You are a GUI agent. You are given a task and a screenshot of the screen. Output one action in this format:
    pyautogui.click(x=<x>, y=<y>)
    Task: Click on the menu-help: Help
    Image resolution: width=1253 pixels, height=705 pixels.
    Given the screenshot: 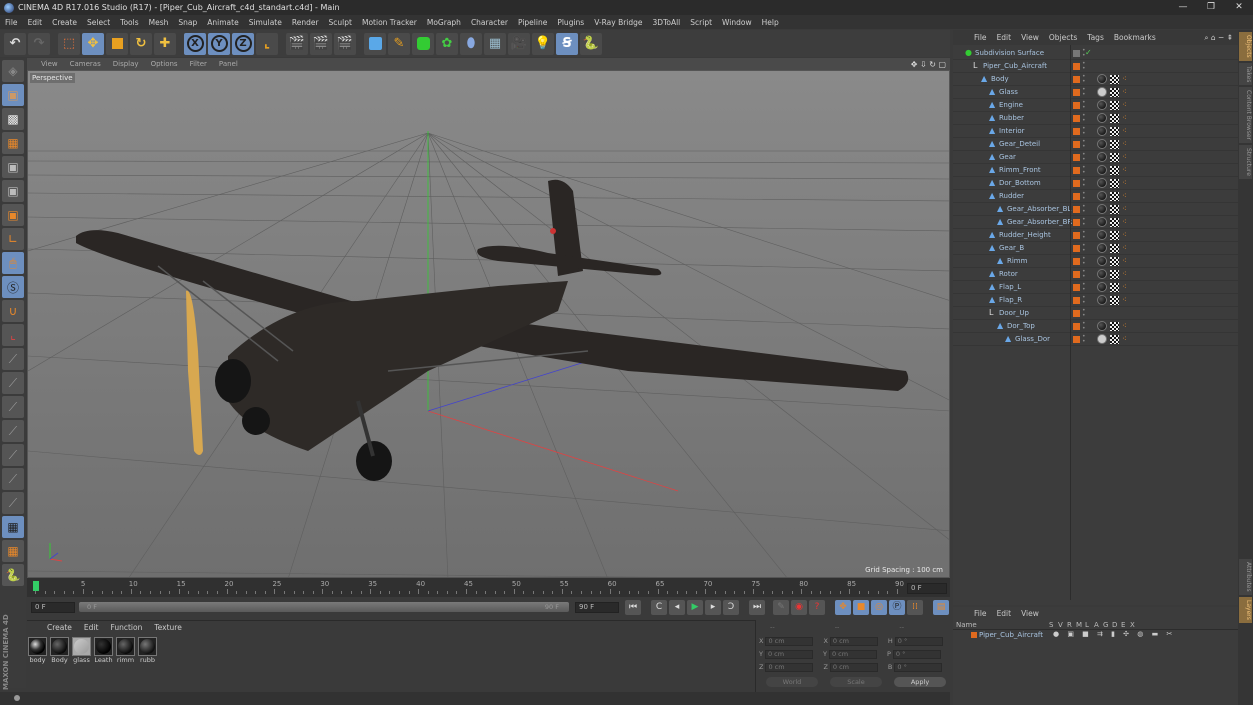 What is the action you would take?
    pyautogui.click(x=770, y=22)
    